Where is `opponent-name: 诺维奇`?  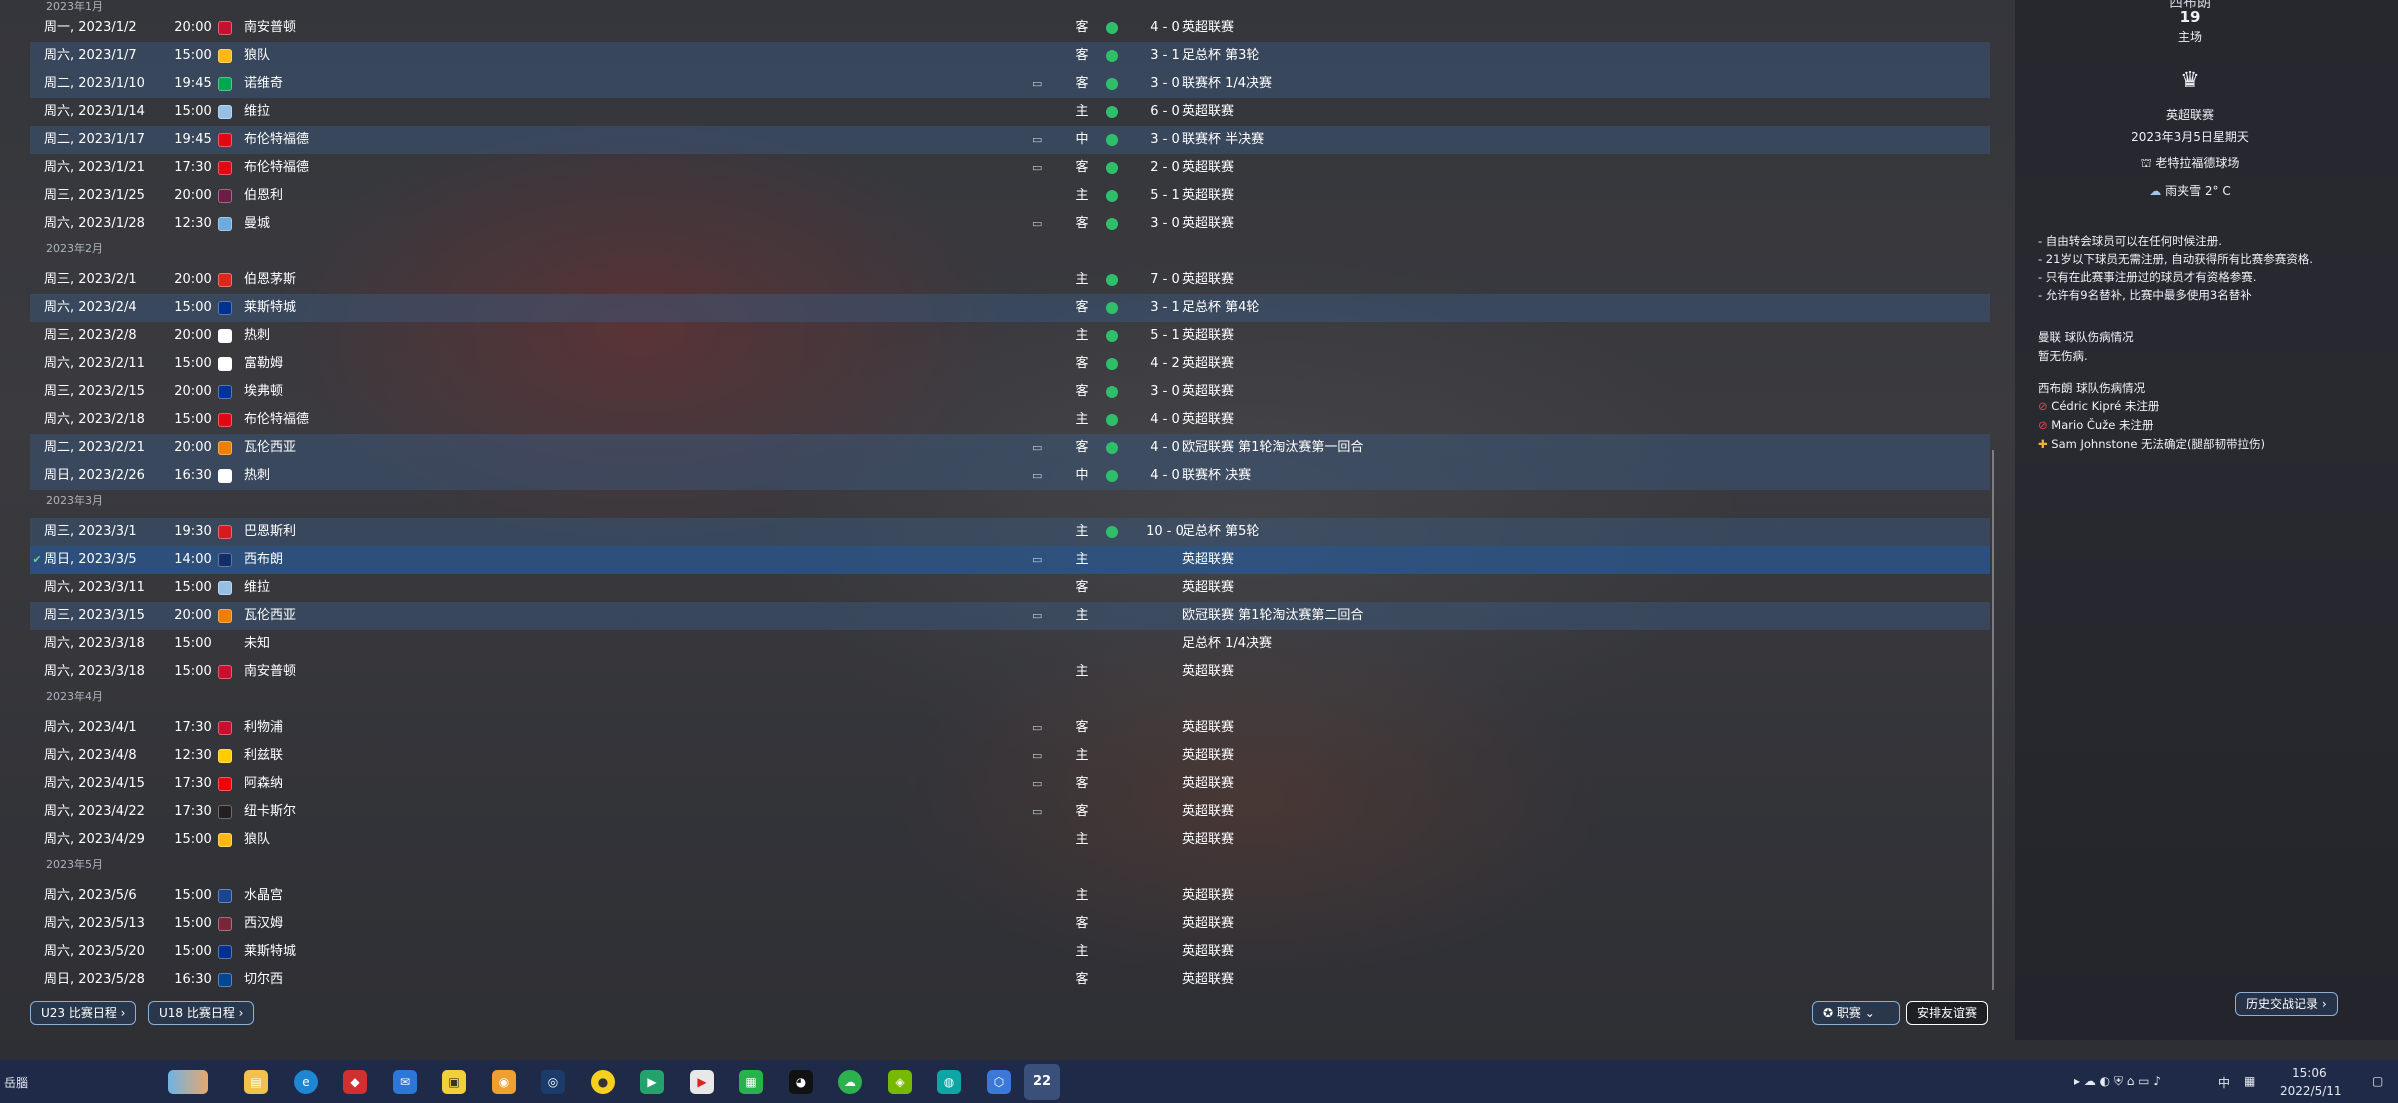 opponent-name: 诺维奇 is located at coordinates (263, 84).